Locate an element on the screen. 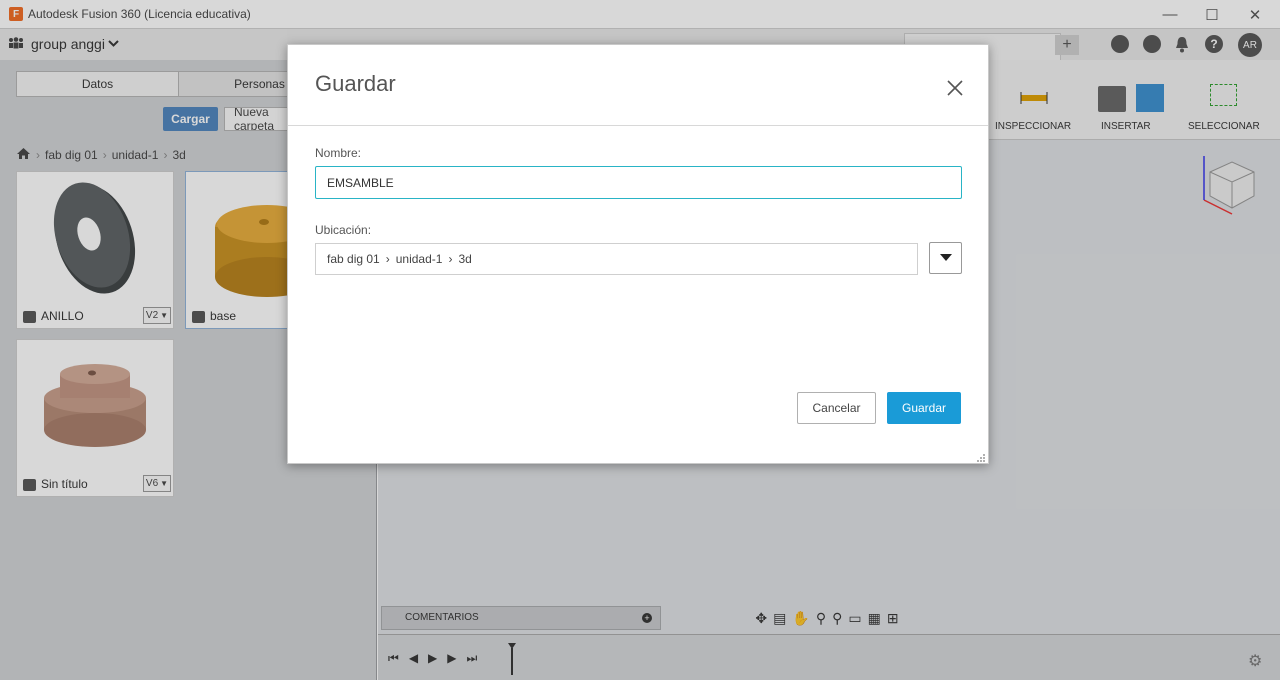 The image size is (1280, 680). dialog-title: Guardar is located at coordinates (355, 83).